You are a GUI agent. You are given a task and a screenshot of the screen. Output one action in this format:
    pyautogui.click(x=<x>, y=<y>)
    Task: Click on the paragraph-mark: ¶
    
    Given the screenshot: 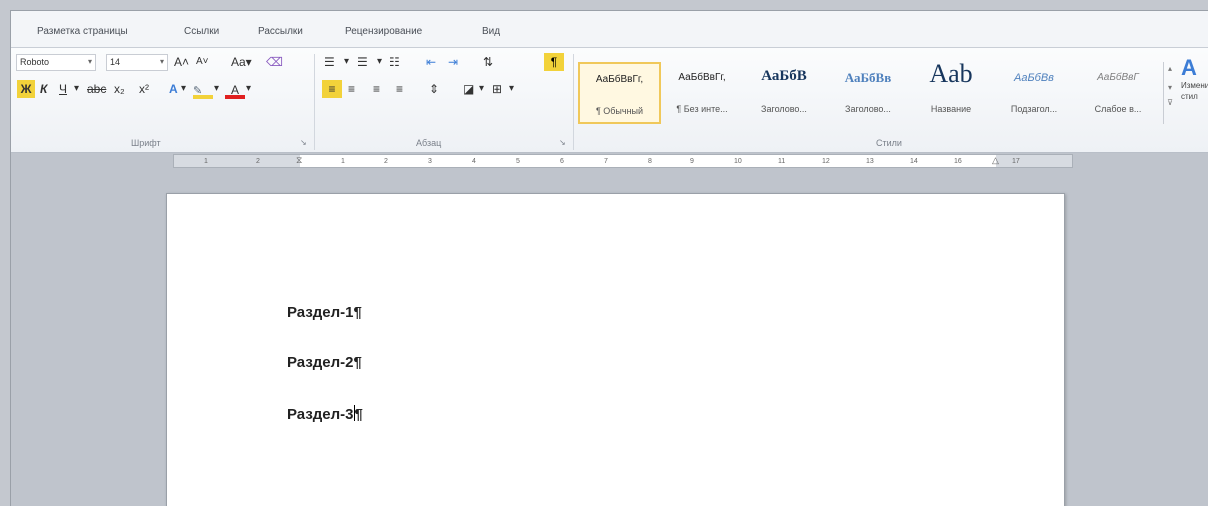 What is the action you would take?
    pyautogui.click(x=358, y=414)
    